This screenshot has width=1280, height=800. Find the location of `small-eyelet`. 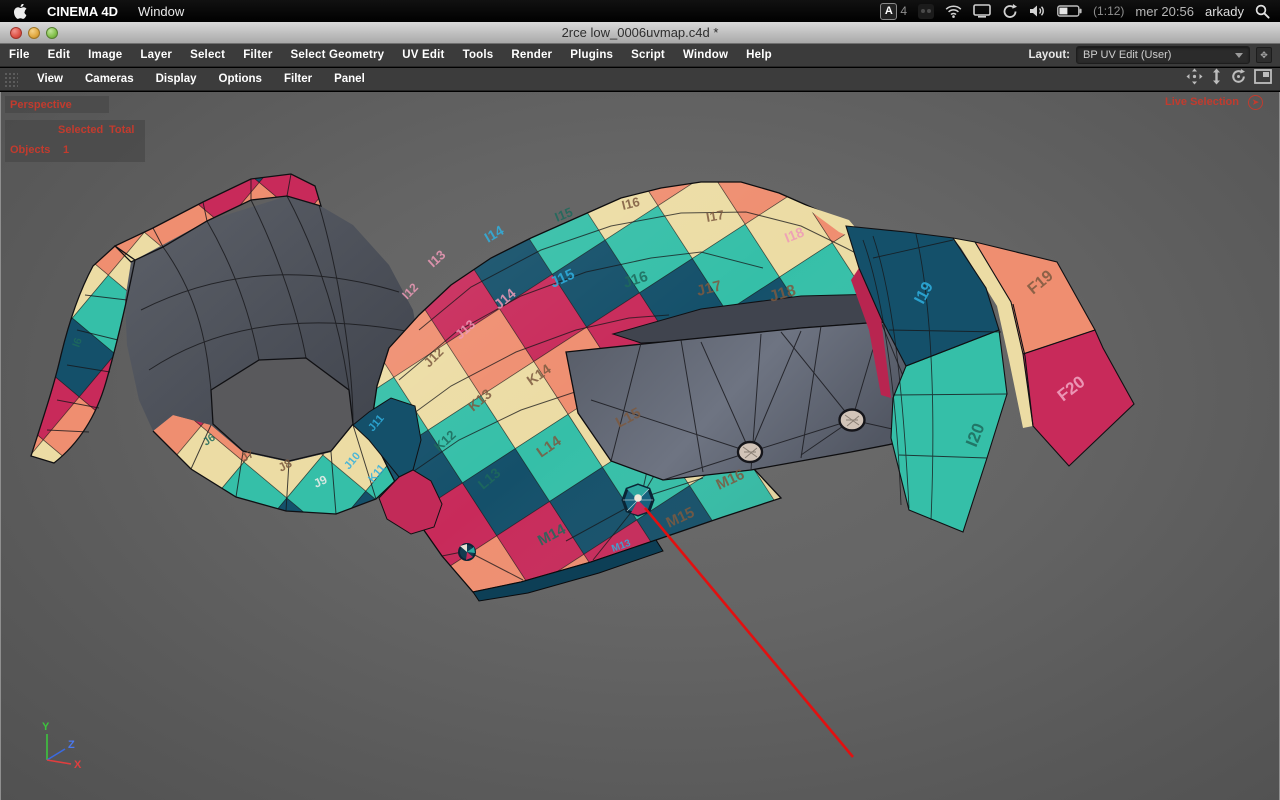

small-eyelet is located at coordinates (467, 552).